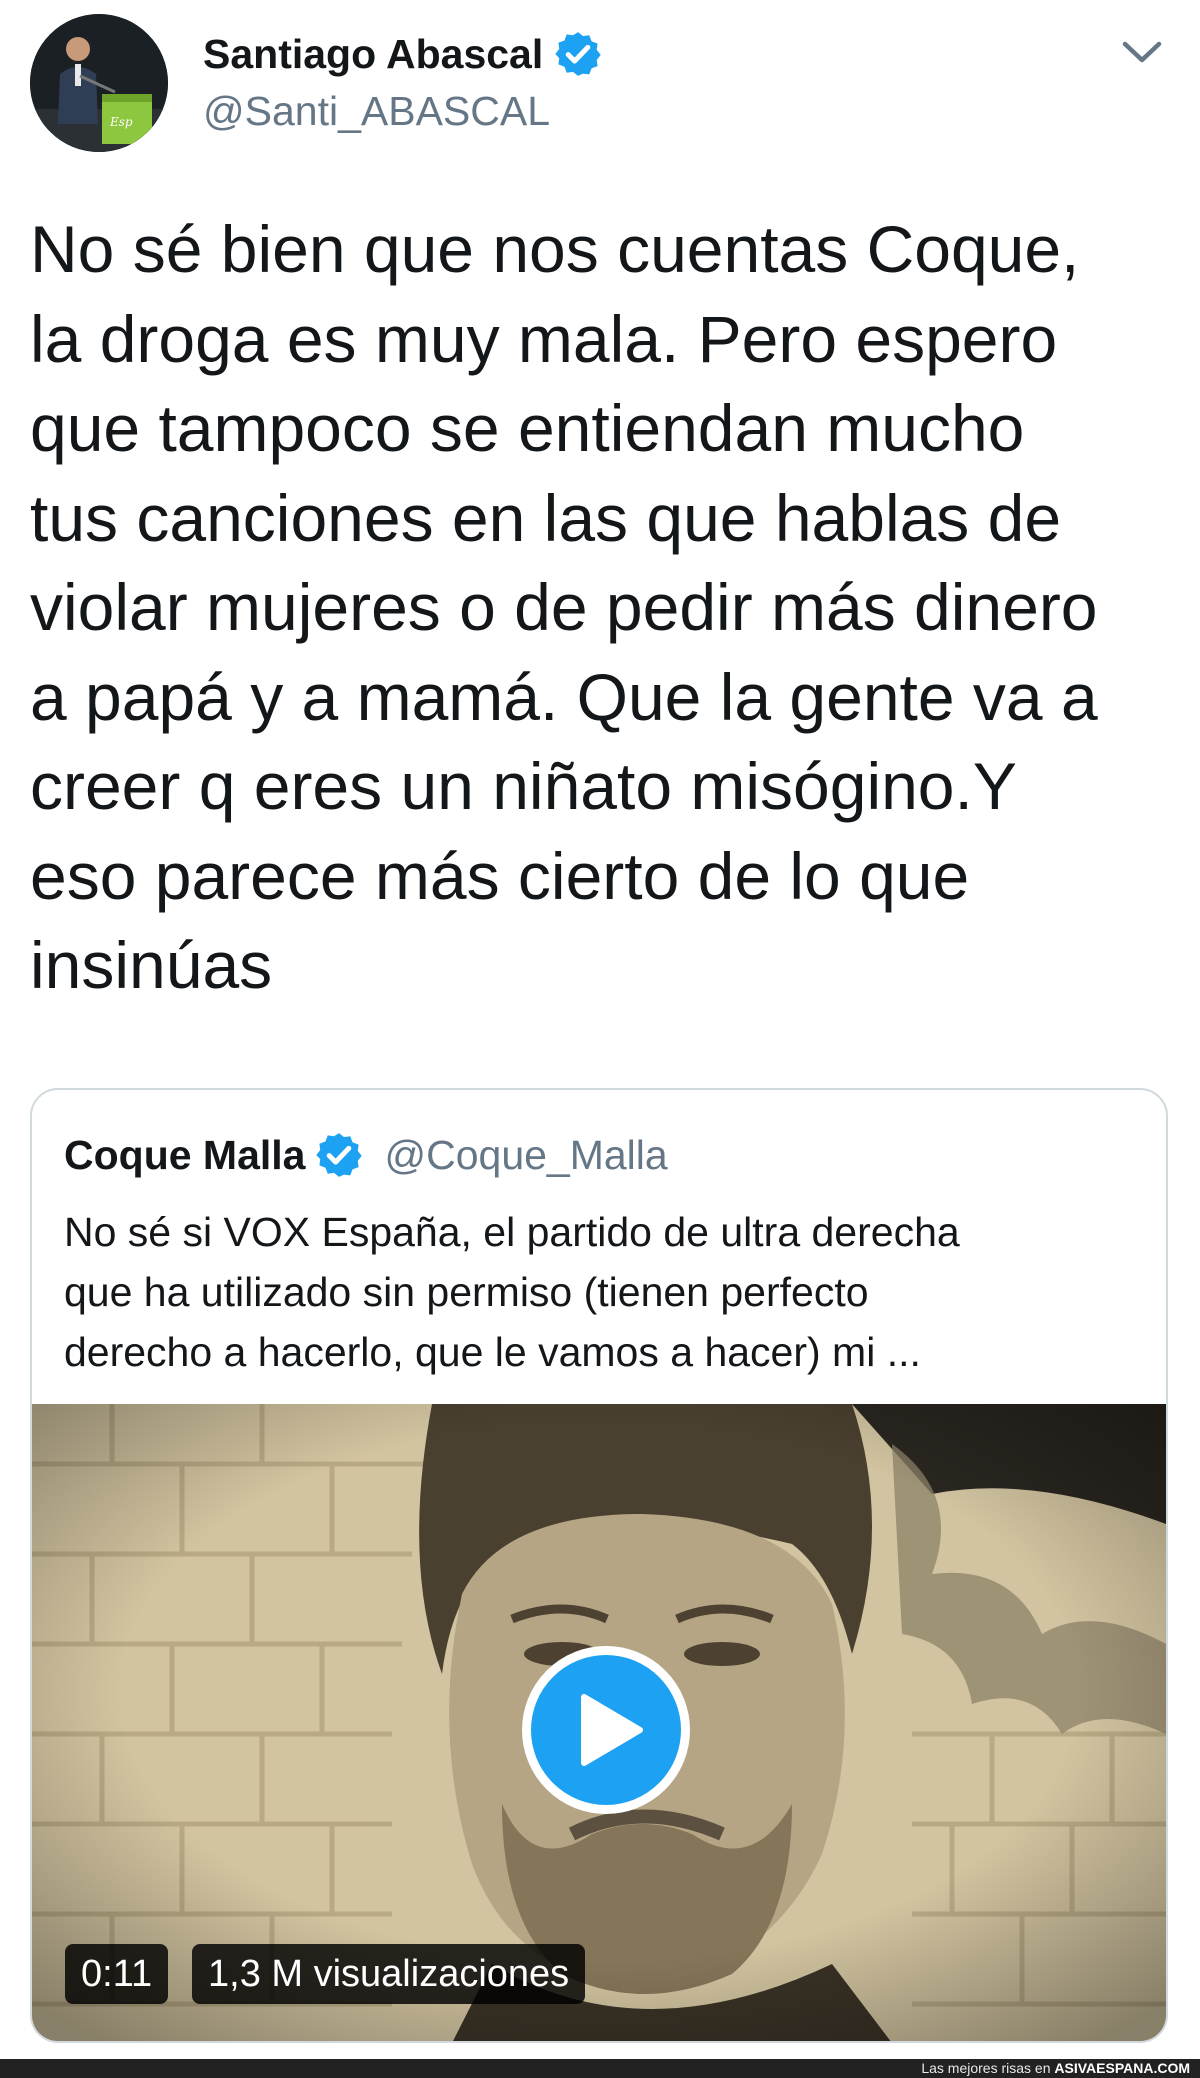 This screenshot has width=1200, height=2078. I want to click on watermark-site: ASIVAESPANA.COM, so click(1122, 2068).